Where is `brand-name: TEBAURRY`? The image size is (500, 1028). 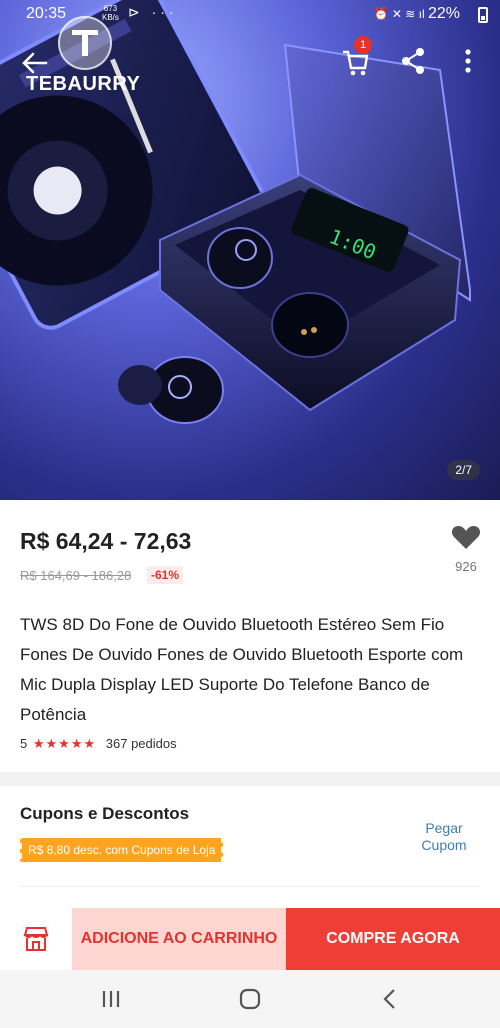
brand-name: TEBAURRY is located at coordinates (83, 84).